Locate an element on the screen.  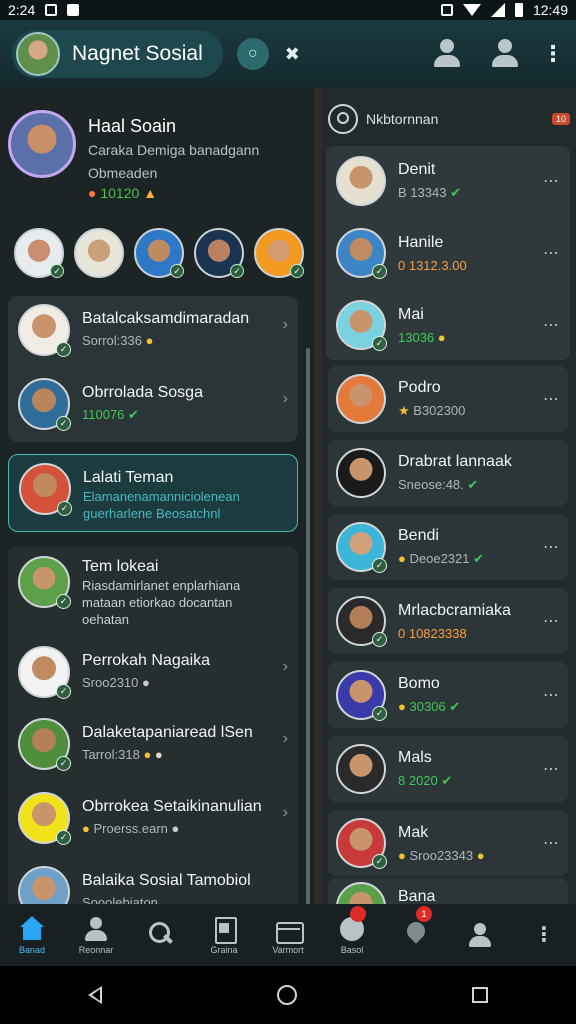
location-pin-icon is located at coordinates (416, 935).